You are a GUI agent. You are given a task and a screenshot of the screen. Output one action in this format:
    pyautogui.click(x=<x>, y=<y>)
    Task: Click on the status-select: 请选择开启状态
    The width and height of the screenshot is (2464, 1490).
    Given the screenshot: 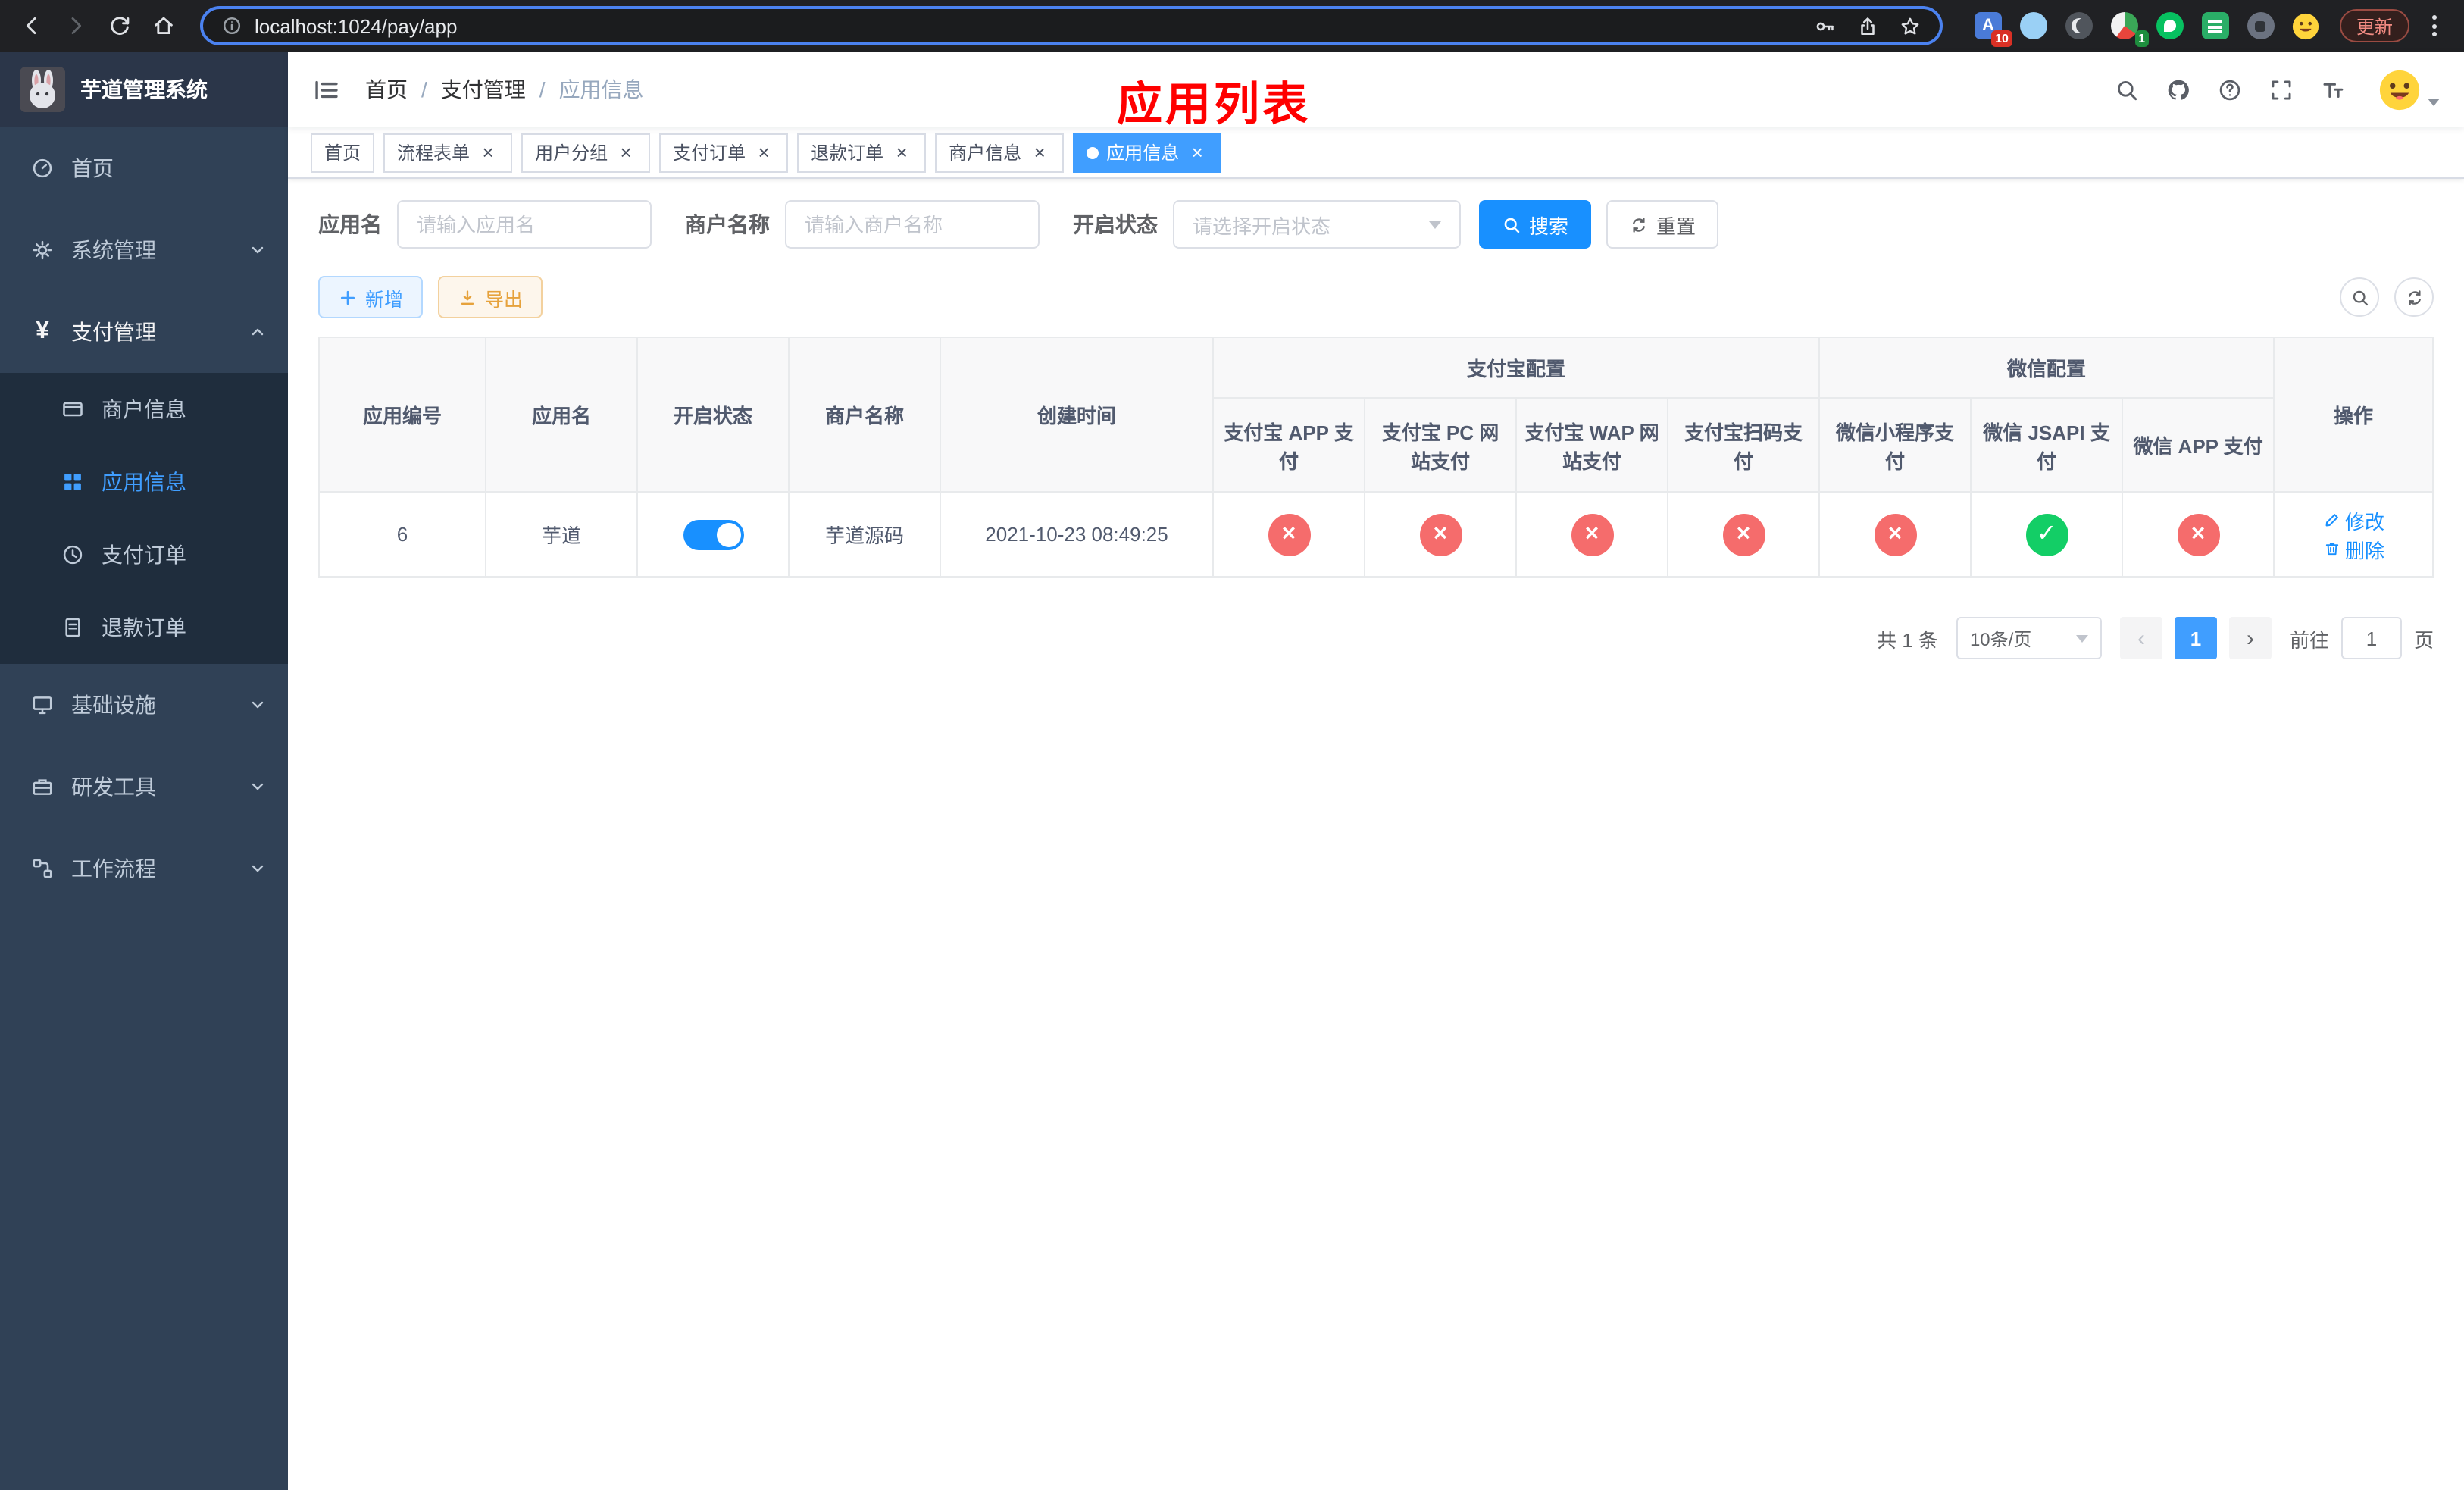 What is the action you would take?
    pyautogui.click(x=1317, y=224)
    